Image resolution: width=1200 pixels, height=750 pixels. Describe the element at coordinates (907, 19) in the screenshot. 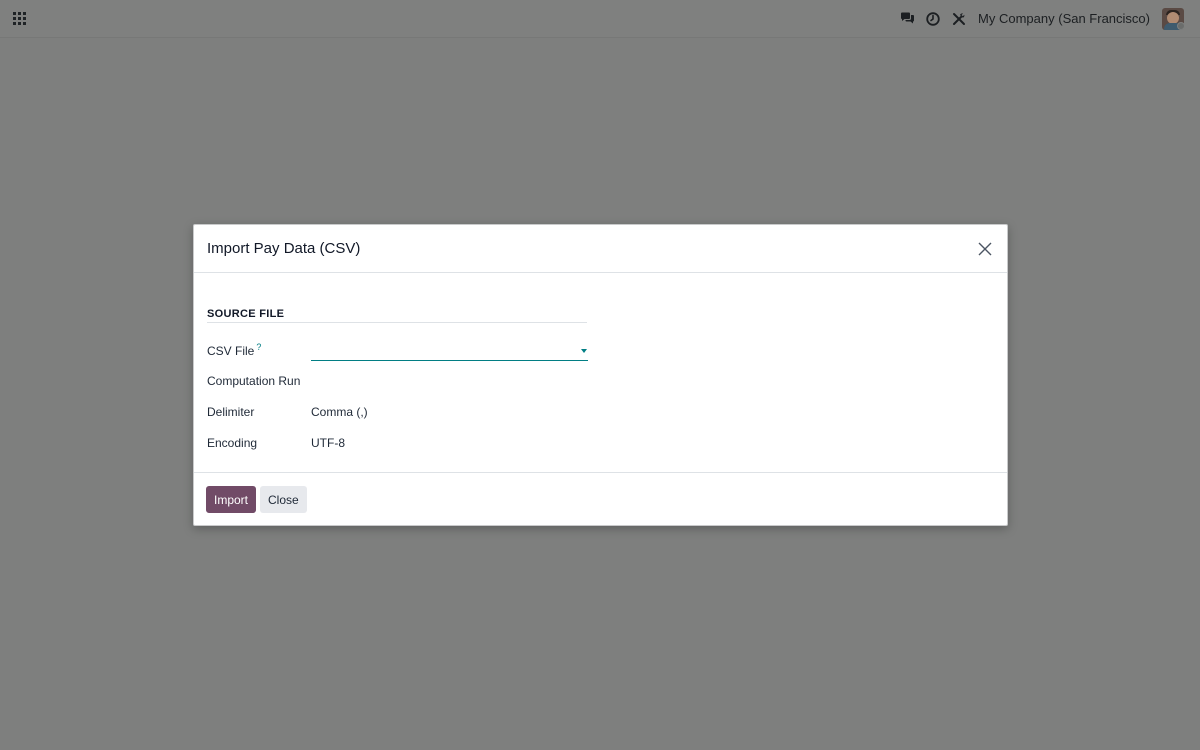

I see `chat-icon` at that location.